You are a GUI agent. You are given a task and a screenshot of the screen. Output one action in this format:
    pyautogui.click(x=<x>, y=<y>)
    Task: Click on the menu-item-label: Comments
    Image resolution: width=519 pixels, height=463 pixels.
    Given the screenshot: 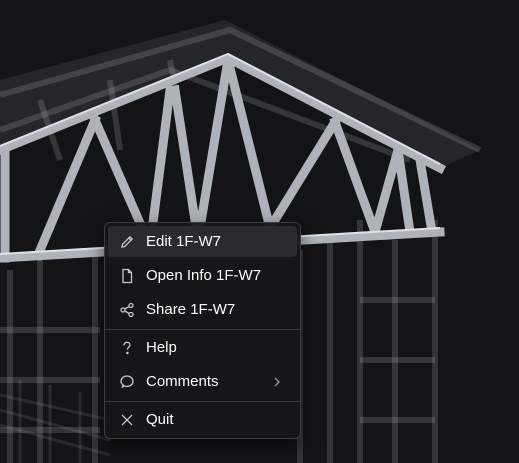 What is the action you would take?
    pyautogui.click(x=182, y=381)
    